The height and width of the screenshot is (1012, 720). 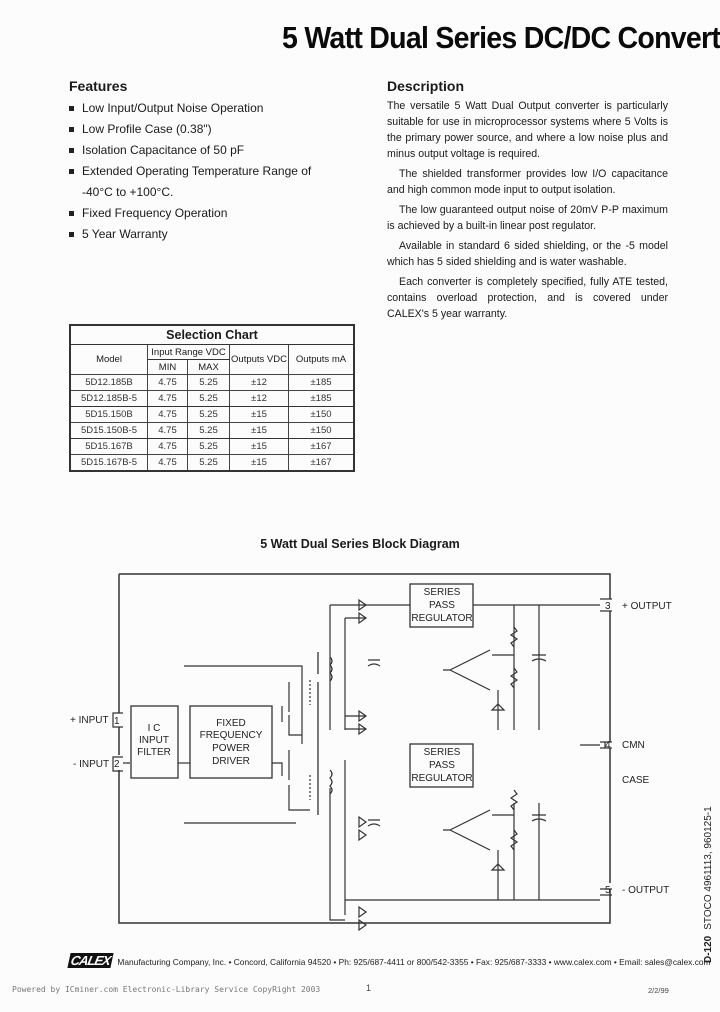 I want to click on driver-line-2: FREQUENCY, so click(x=231, y=735).